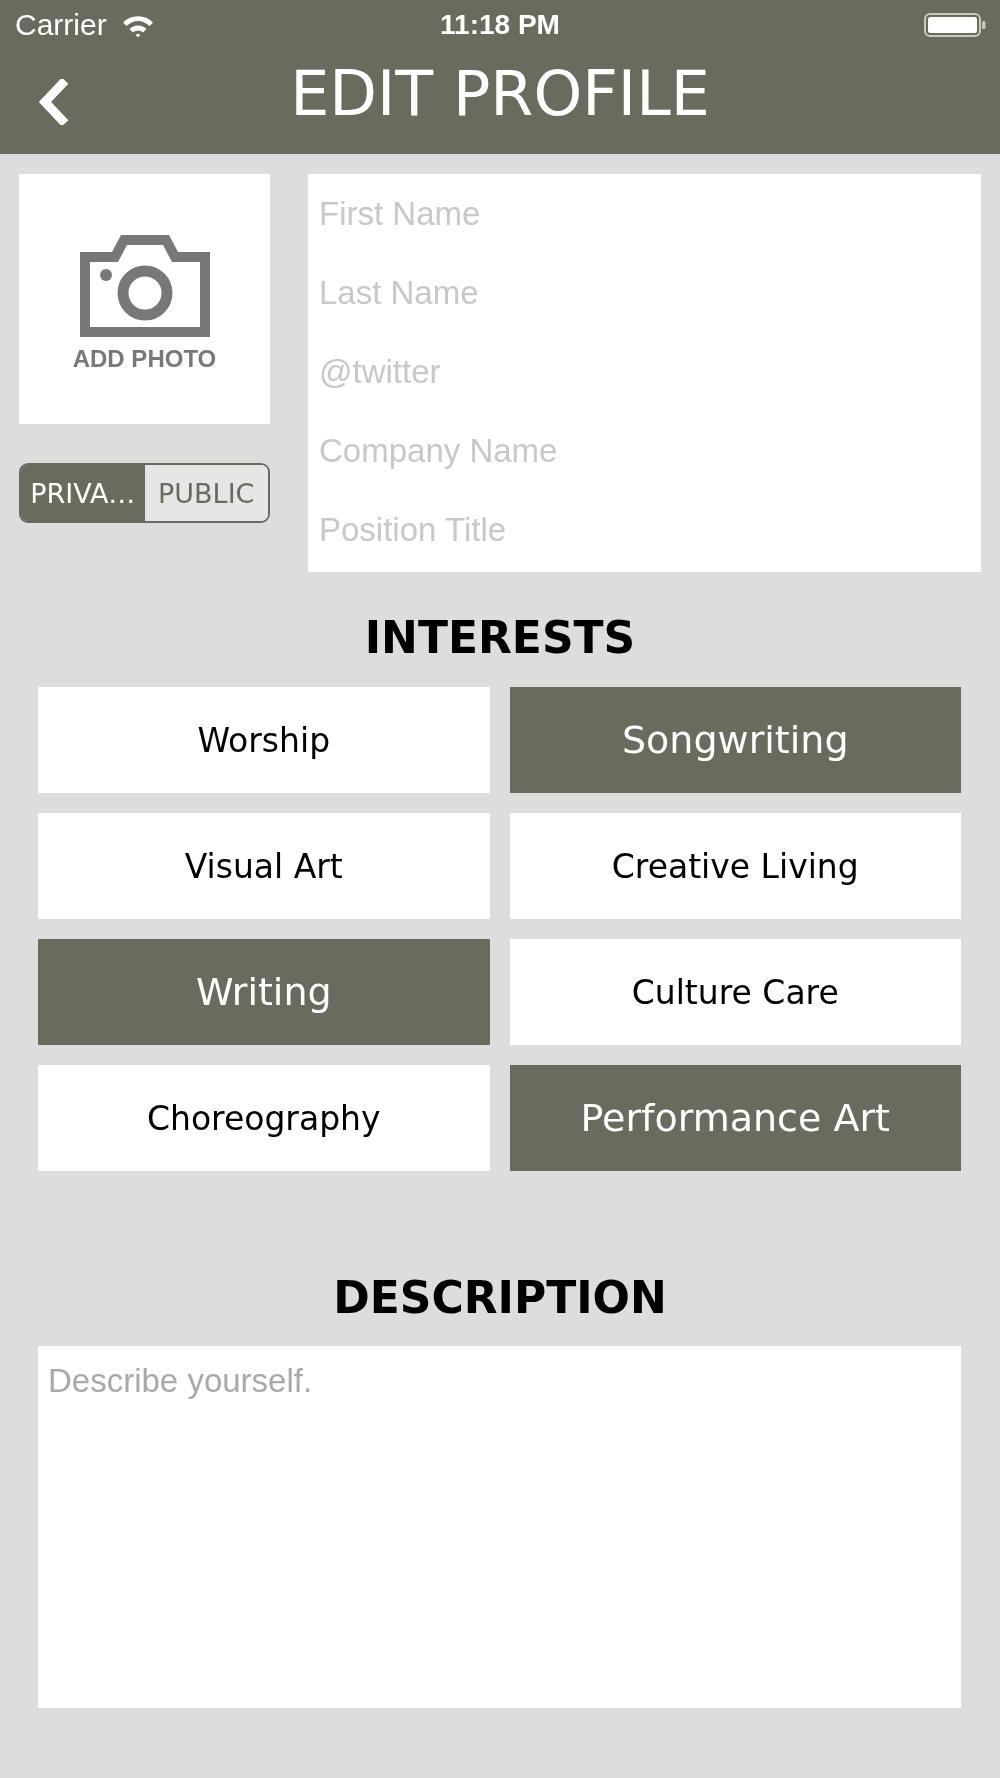 Image resolution: width=1000 pixels, height=1778 pixels. Describe the element at coordinates (500, 94) in the screenshot. I see `screen-title: EDIT PROFILE` at that location.